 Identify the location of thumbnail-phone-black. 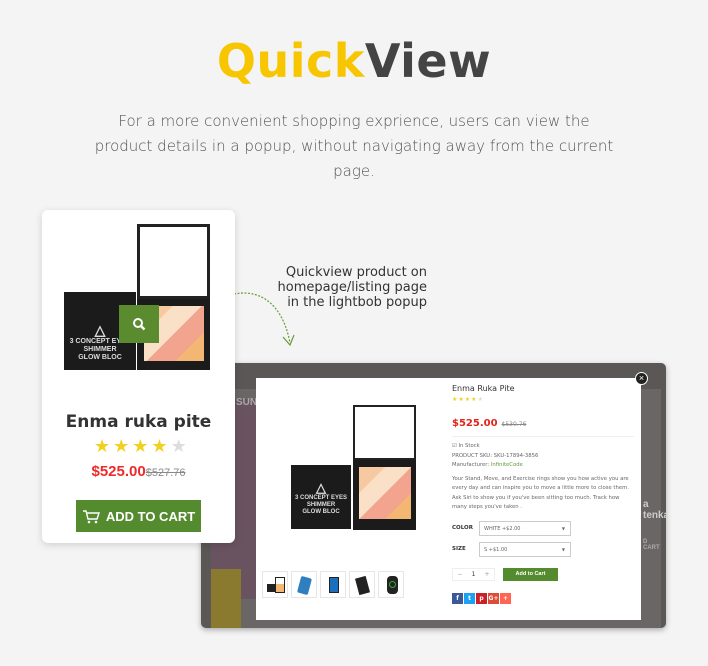
(362, 584).